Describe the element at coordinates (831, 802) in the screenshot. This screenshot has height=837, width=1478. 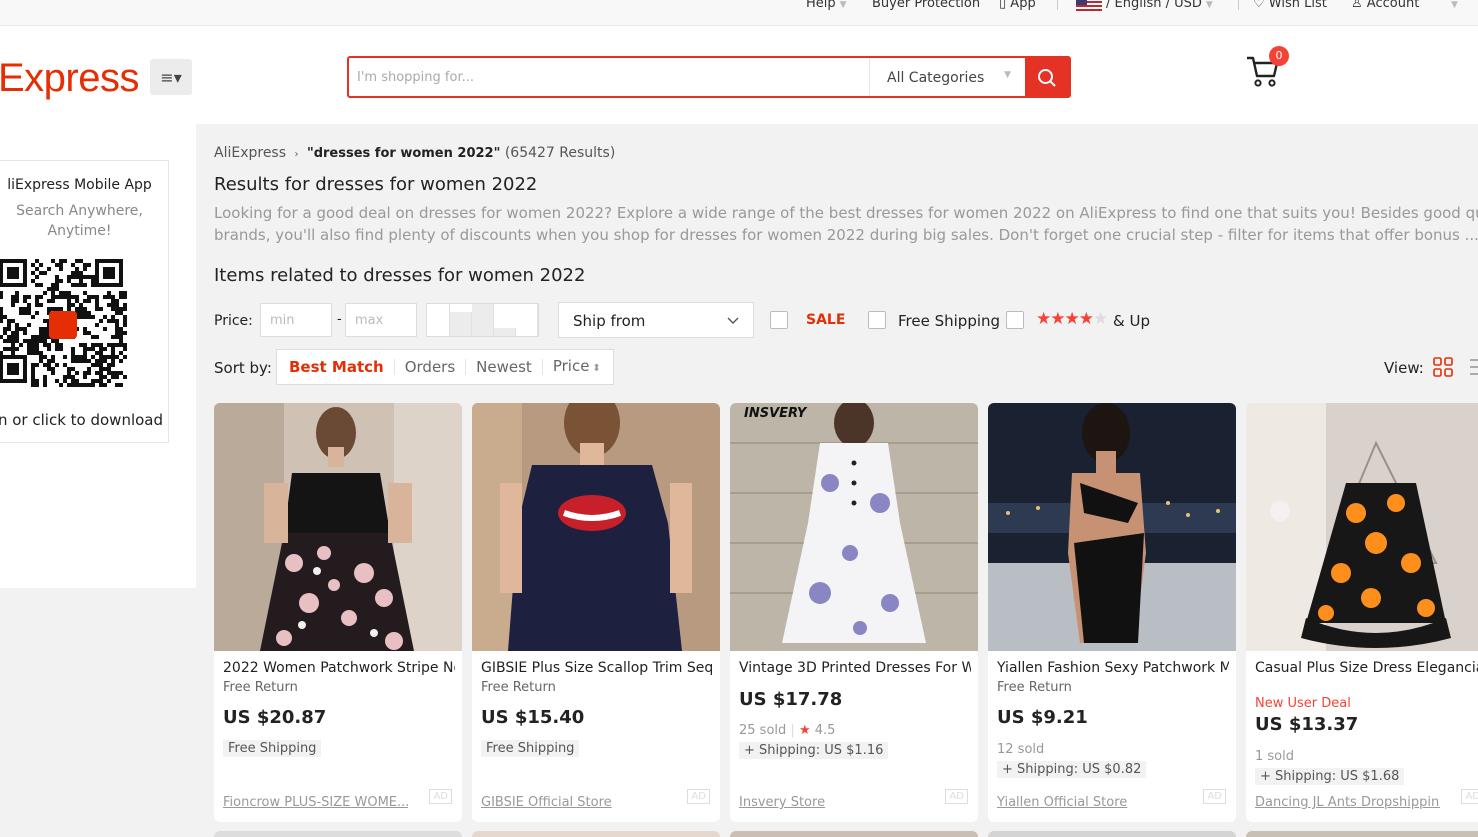
I see `store-link: Insvery Store` at that location.